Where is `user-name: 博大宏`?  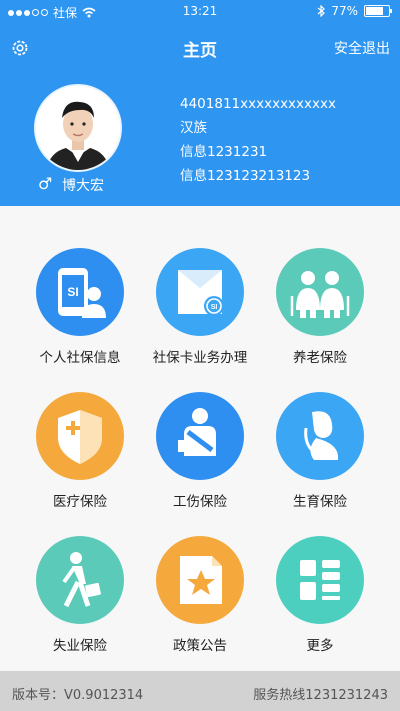 user-name: 博大宏 is located at coordinates (83, 186).